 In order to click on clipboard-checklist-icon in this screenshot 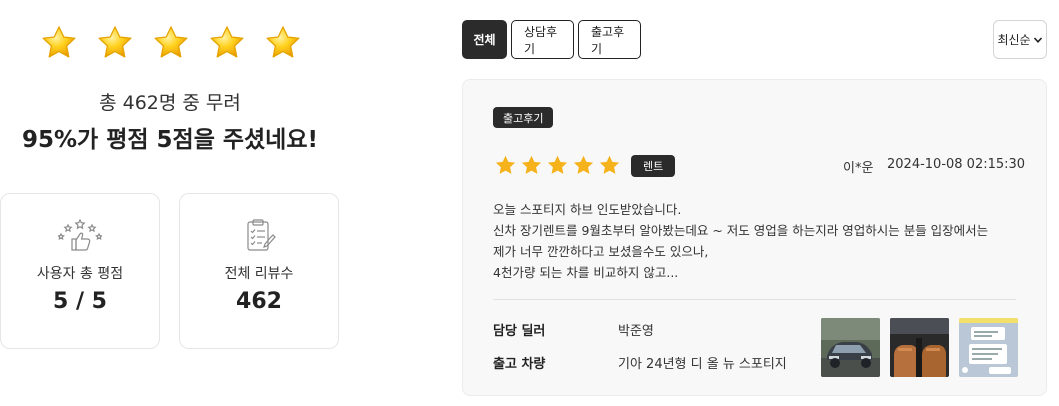, I will do `click(261, 235)`.